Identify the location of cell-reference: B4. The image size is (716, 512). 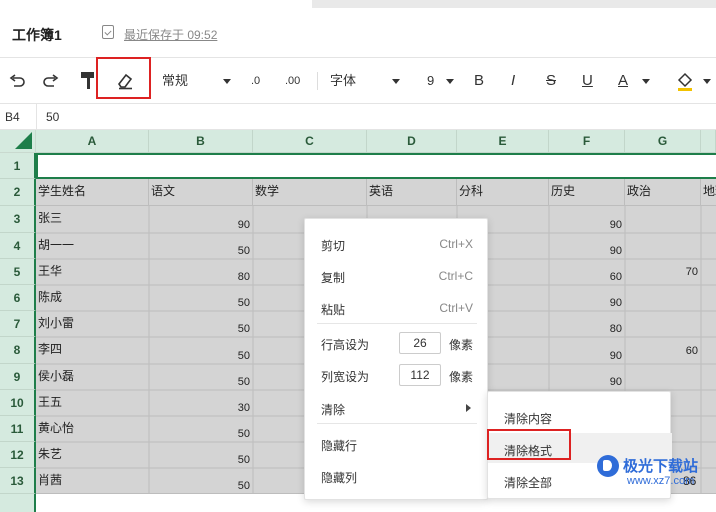
(18, 117).